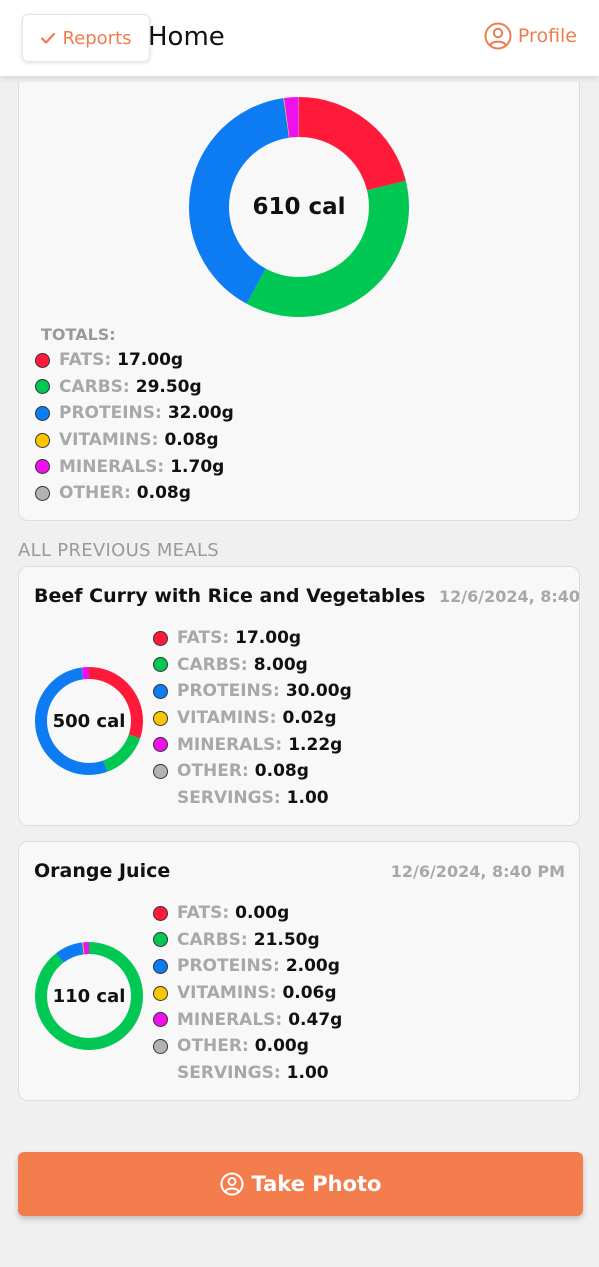  Describe the element at coordinates (48, 38) in the screenshot. I see `checkmark-icon` at that location.